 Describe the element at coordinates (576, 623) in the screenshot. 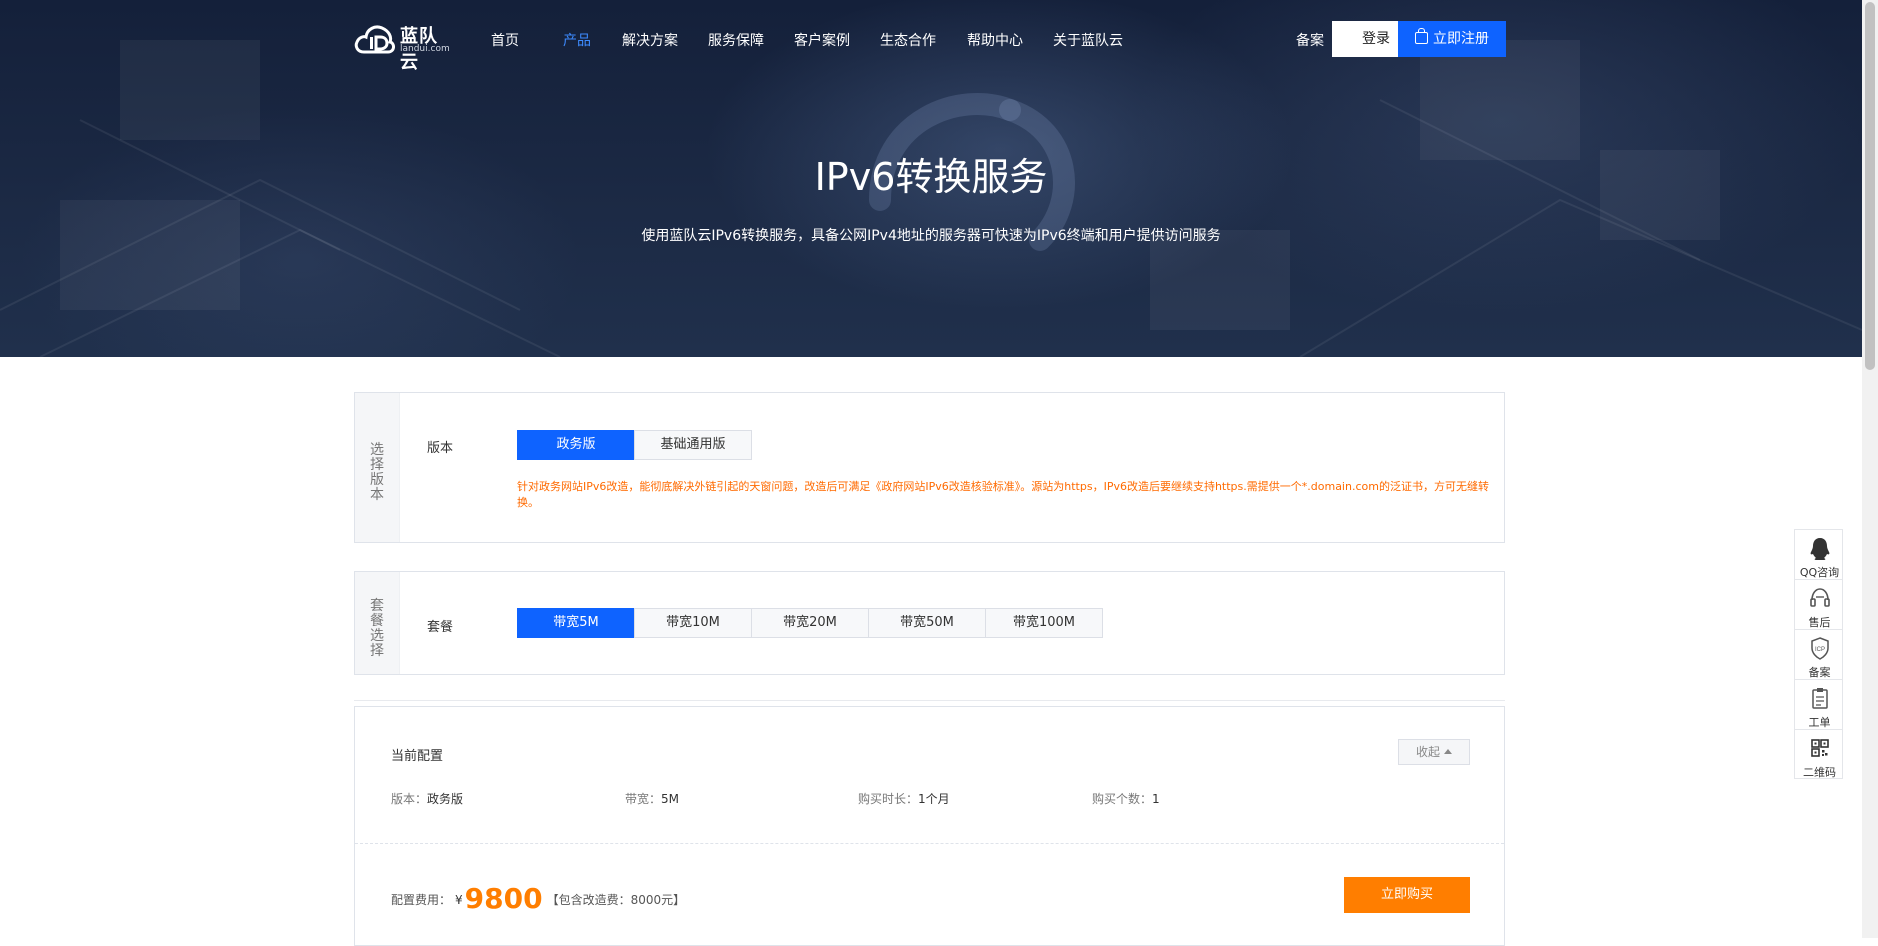

I see `package-option-5m: 带宽5M` at that location.